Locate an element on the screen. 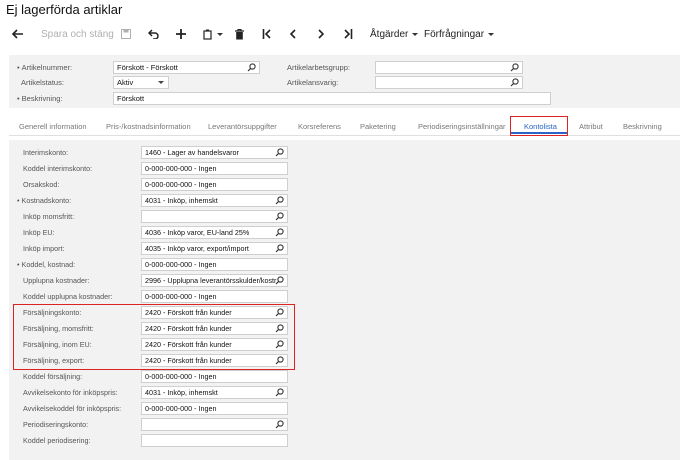 This screenshot has height=460, width=688. form-row: • Koddel, kostnad: 0-000-000-000 - Ingen is located at coordinates (159, 265).